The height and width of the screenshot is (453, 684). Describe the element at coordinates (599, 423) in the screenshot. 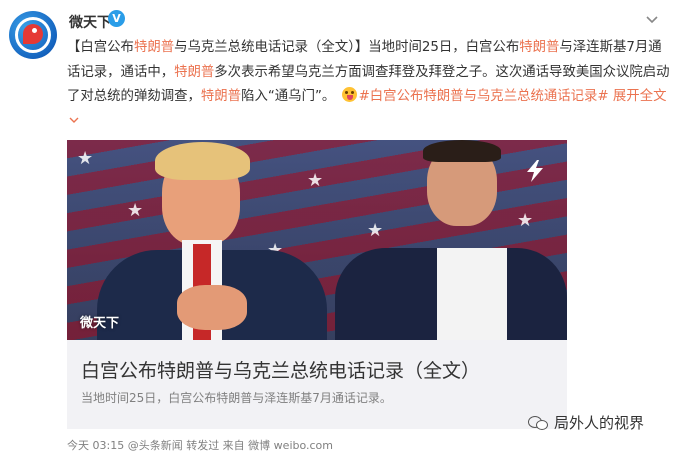

I see `watermark-text: 局外人的视界` at that location.